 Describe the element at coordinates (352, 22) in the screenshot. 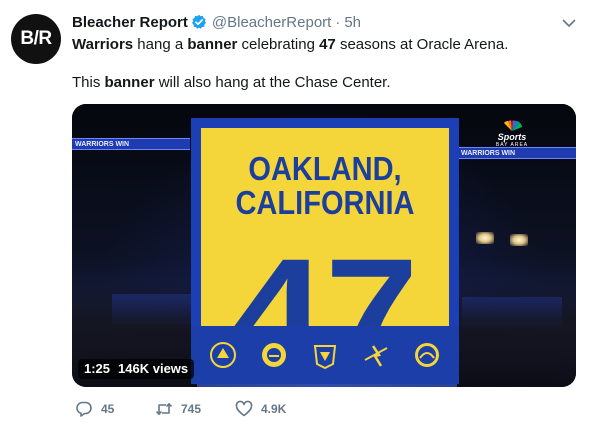

I see `tweet-timestamp: 5h` at that location.